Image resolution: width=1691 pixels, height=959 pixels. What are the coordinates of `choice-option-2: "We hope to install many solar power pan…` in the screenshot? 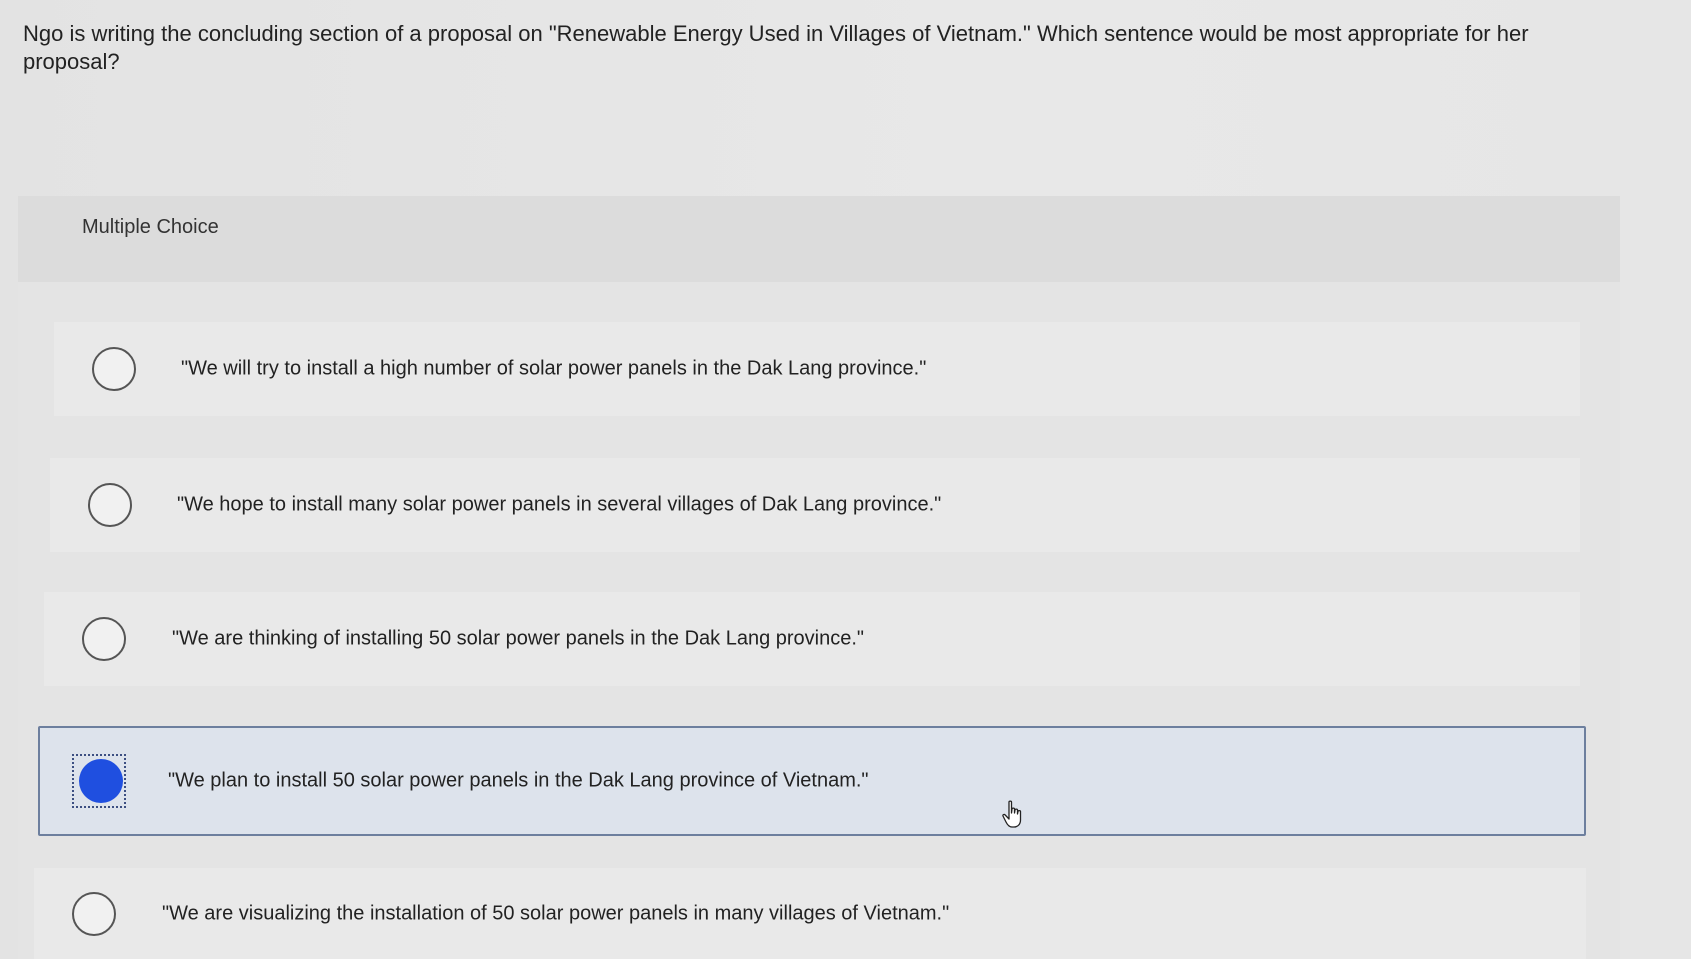 It's located at (815, 505).